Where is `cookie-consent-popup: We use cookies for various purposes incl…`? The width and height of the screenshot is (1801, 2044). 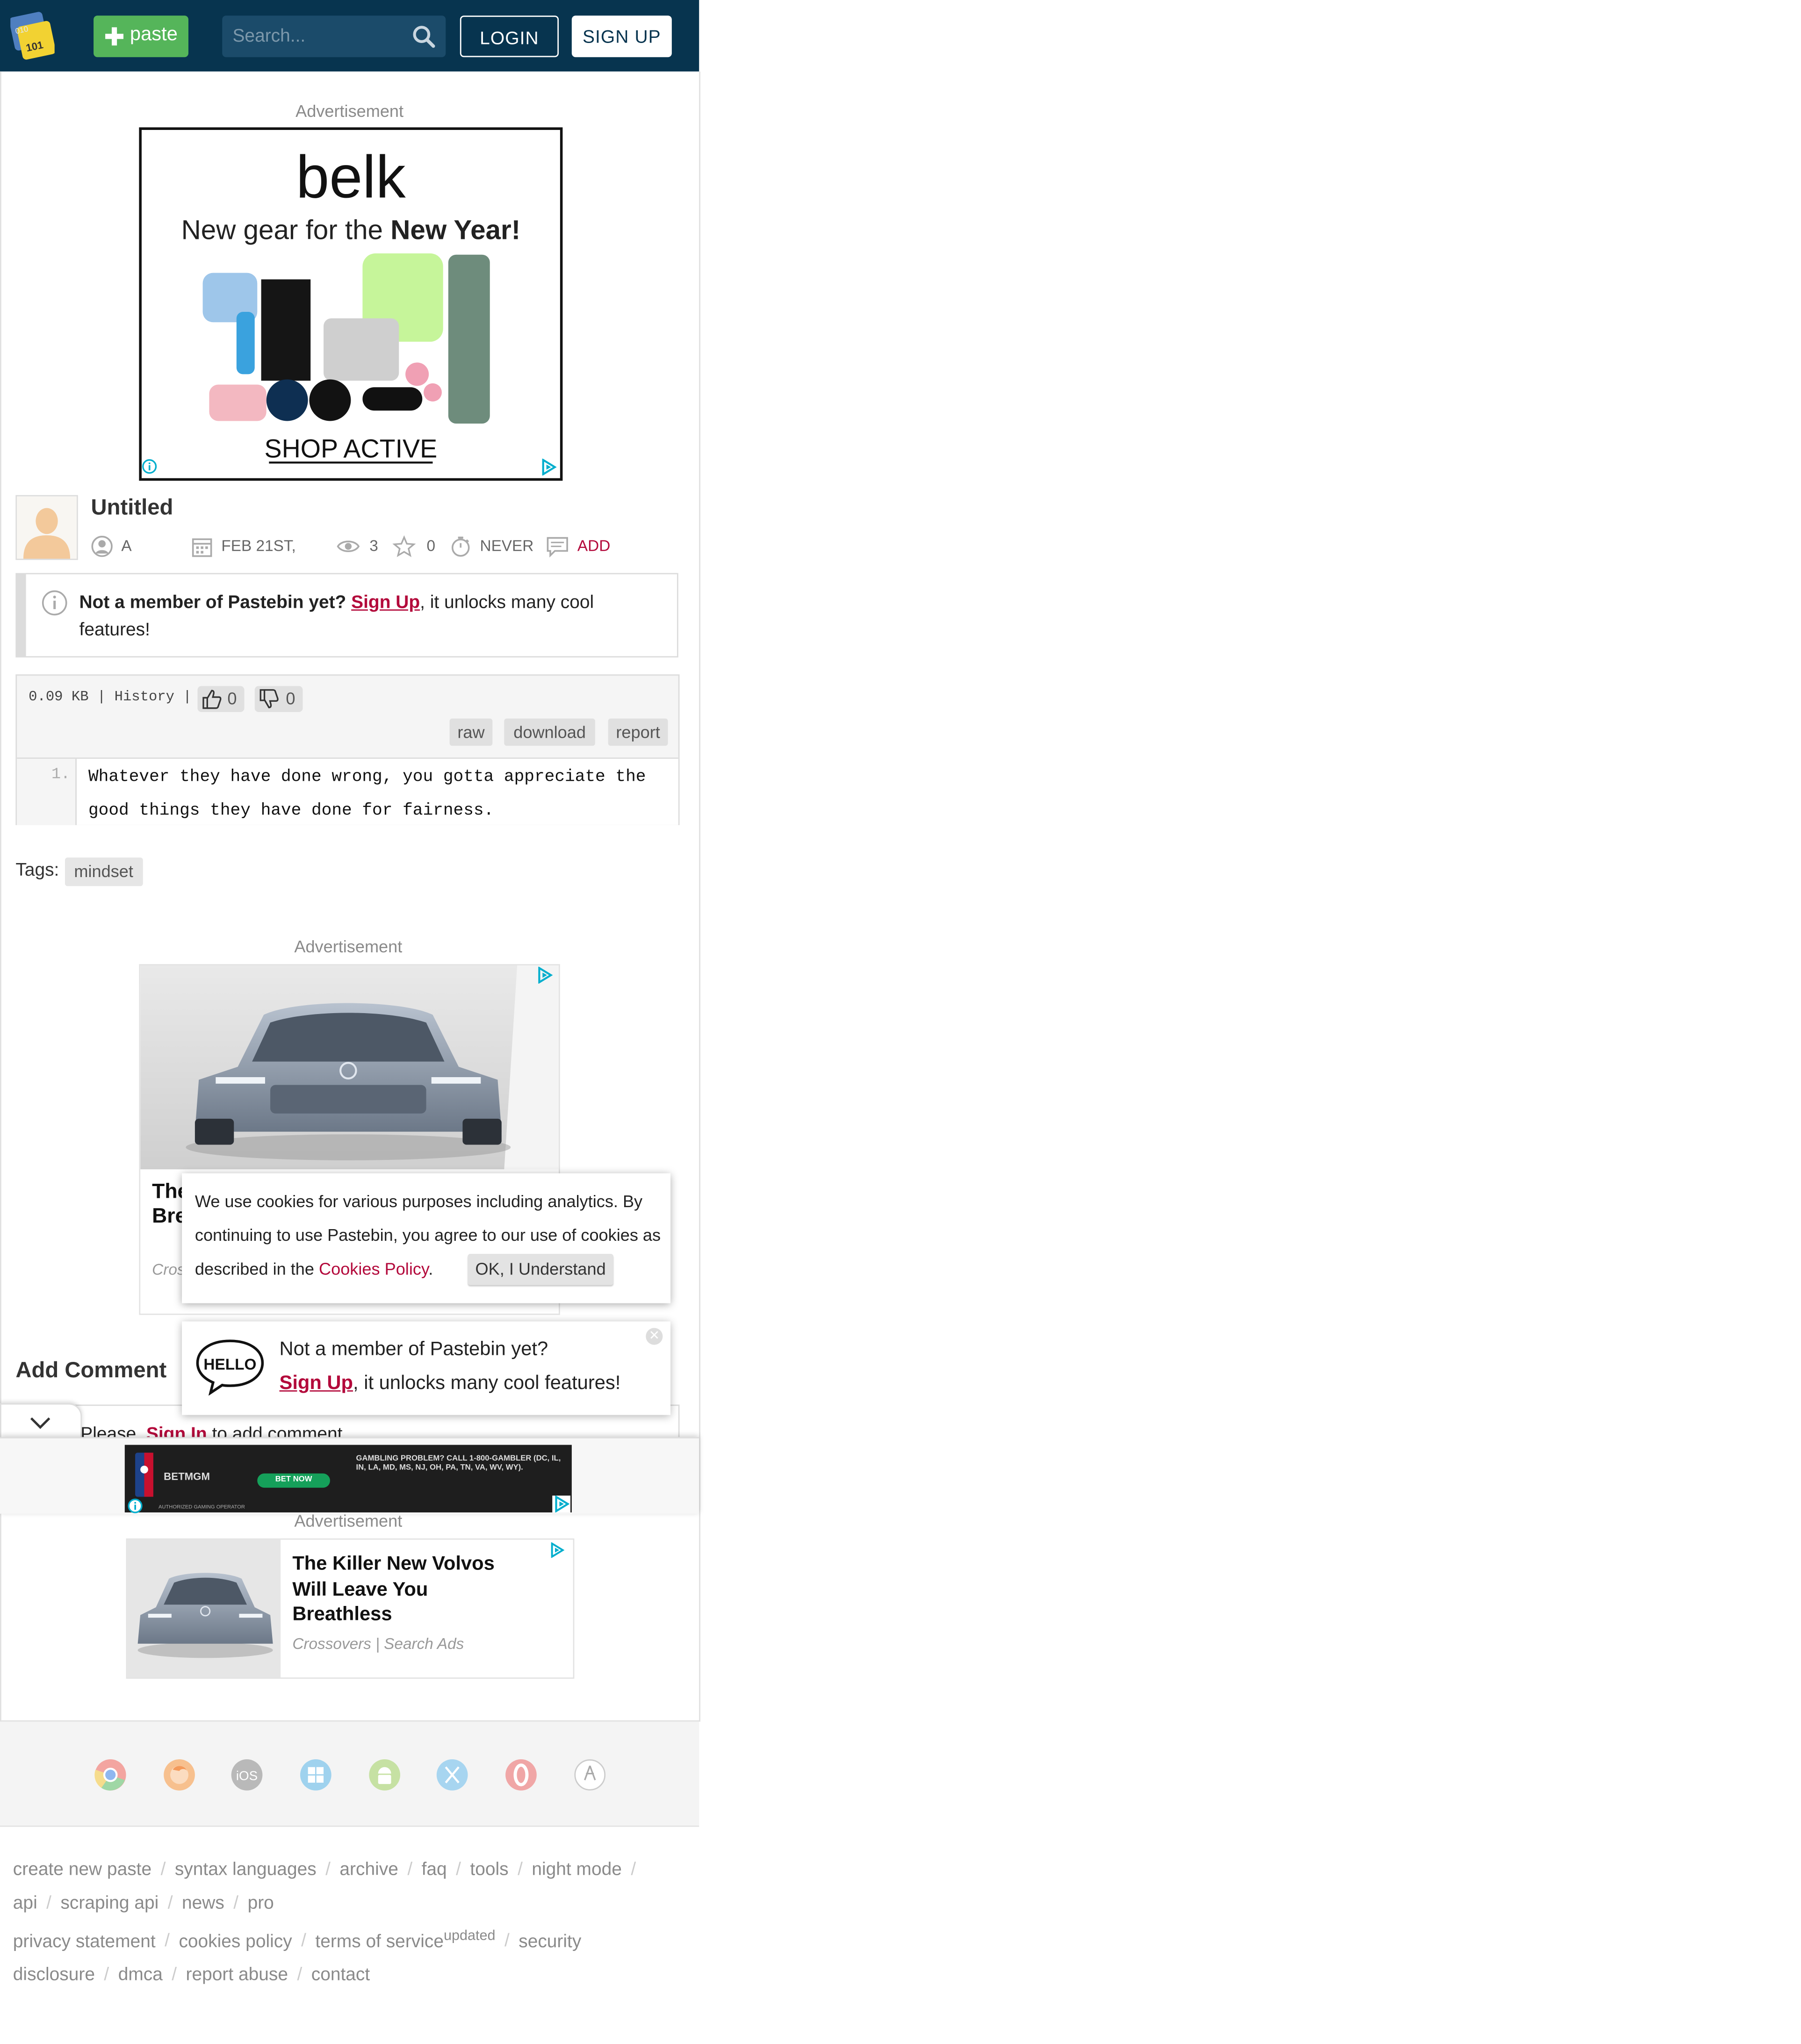 cookie-consent-popup: We use cookies for various purposes incl… is located at coordinates (426, 1238).